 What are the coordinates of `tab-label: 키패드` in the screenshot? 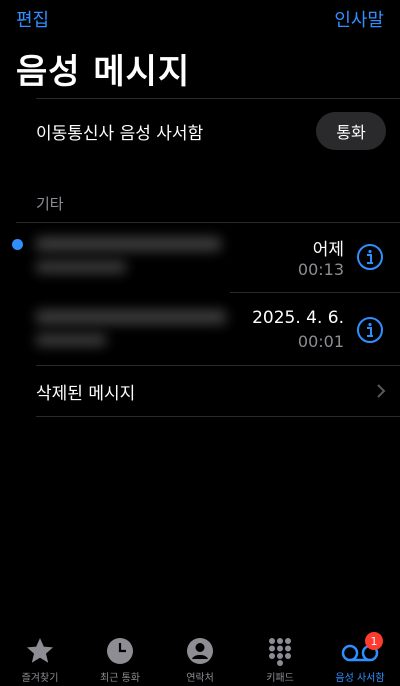 It's located at (280, 678).